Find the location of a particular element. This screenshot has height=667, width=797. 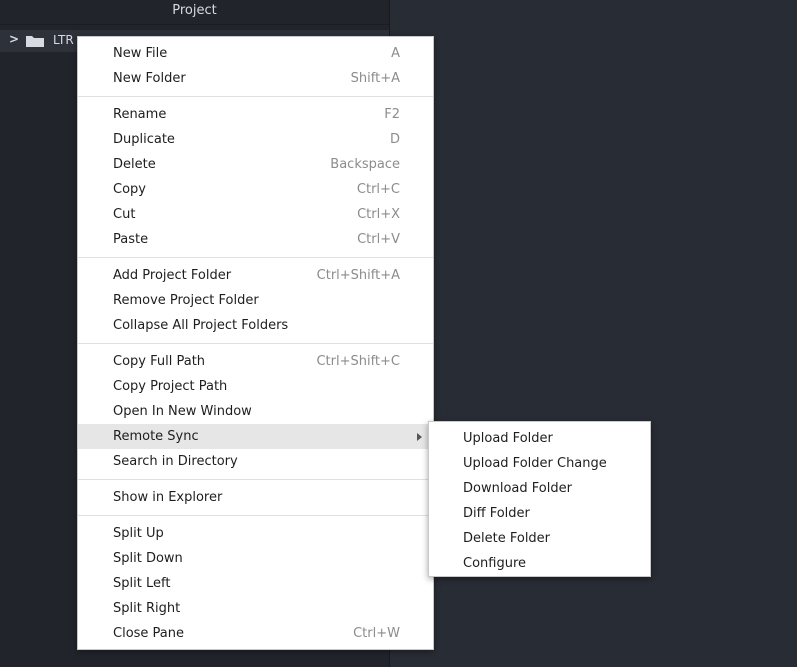

menu-item-label: Collapse All Project Folders is located at coordinates (201, 325).